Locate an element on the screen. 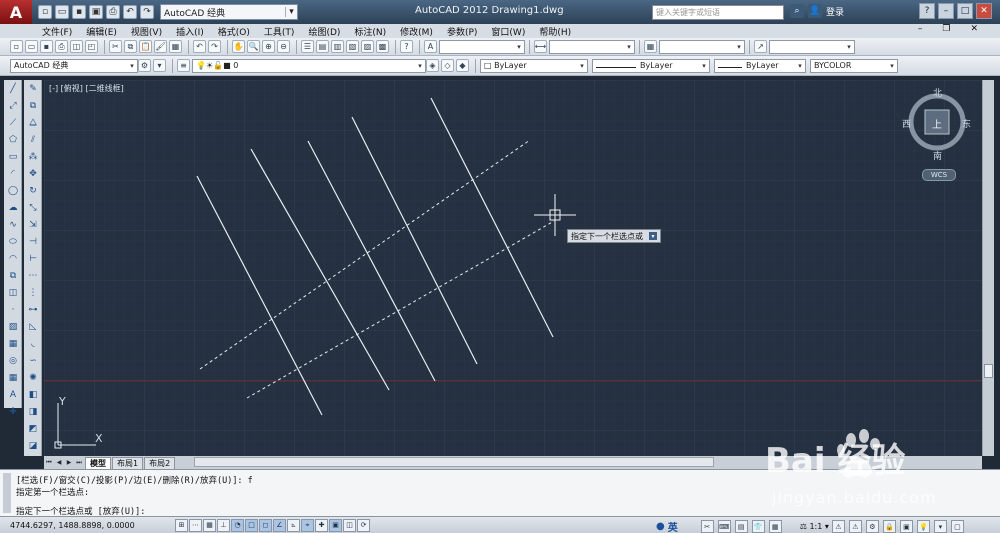 Image resolution: width=1000 pixels, height=533 pixels. trim-icon: ⊣ is located at coordinates (33, 242).